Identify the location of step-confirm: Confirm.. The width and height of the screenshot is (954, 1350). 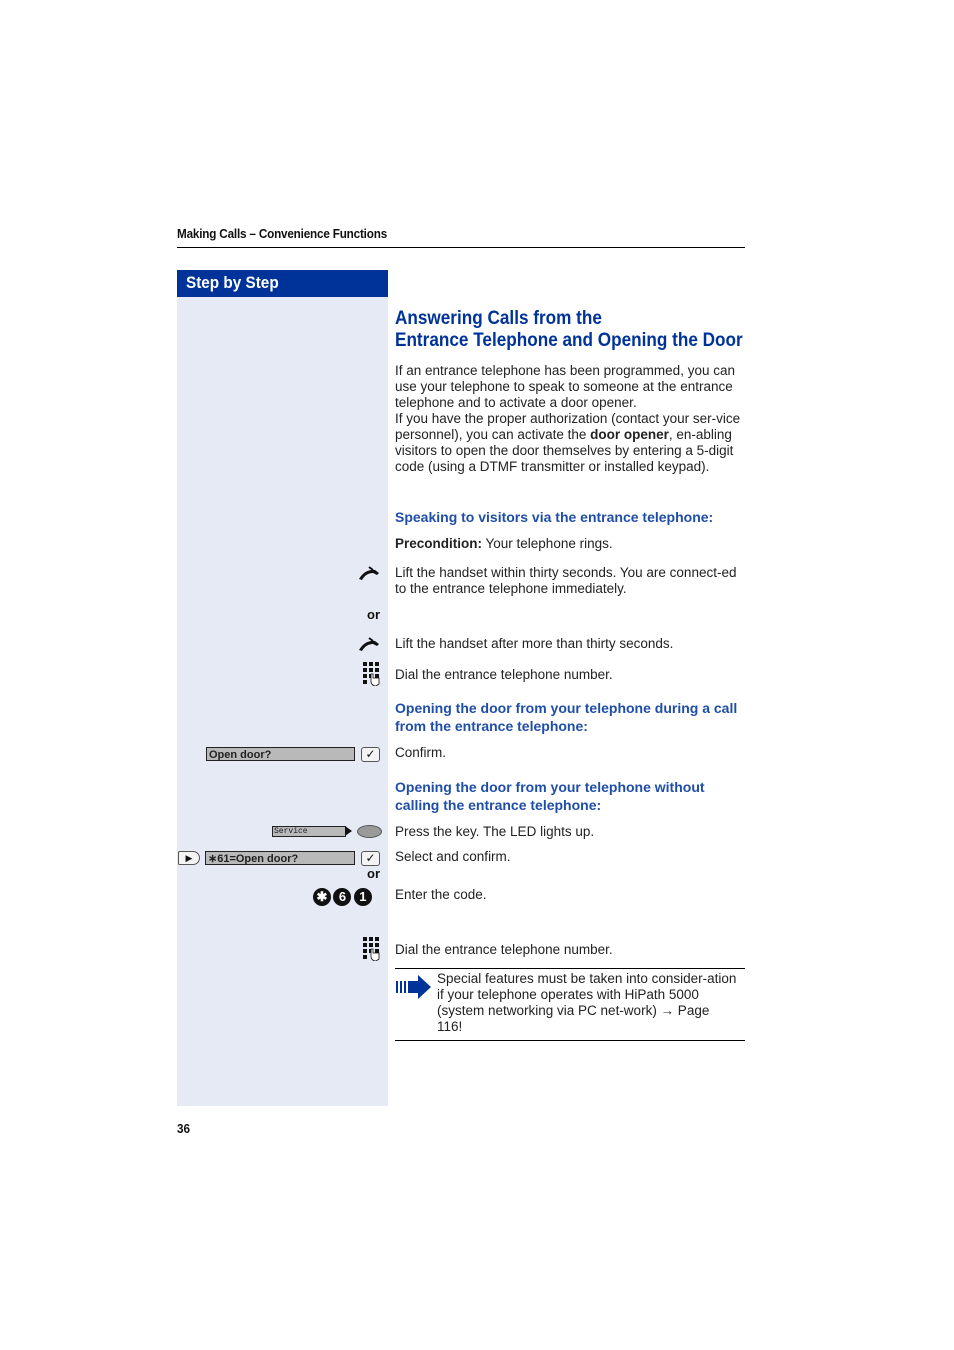
(421, 752).